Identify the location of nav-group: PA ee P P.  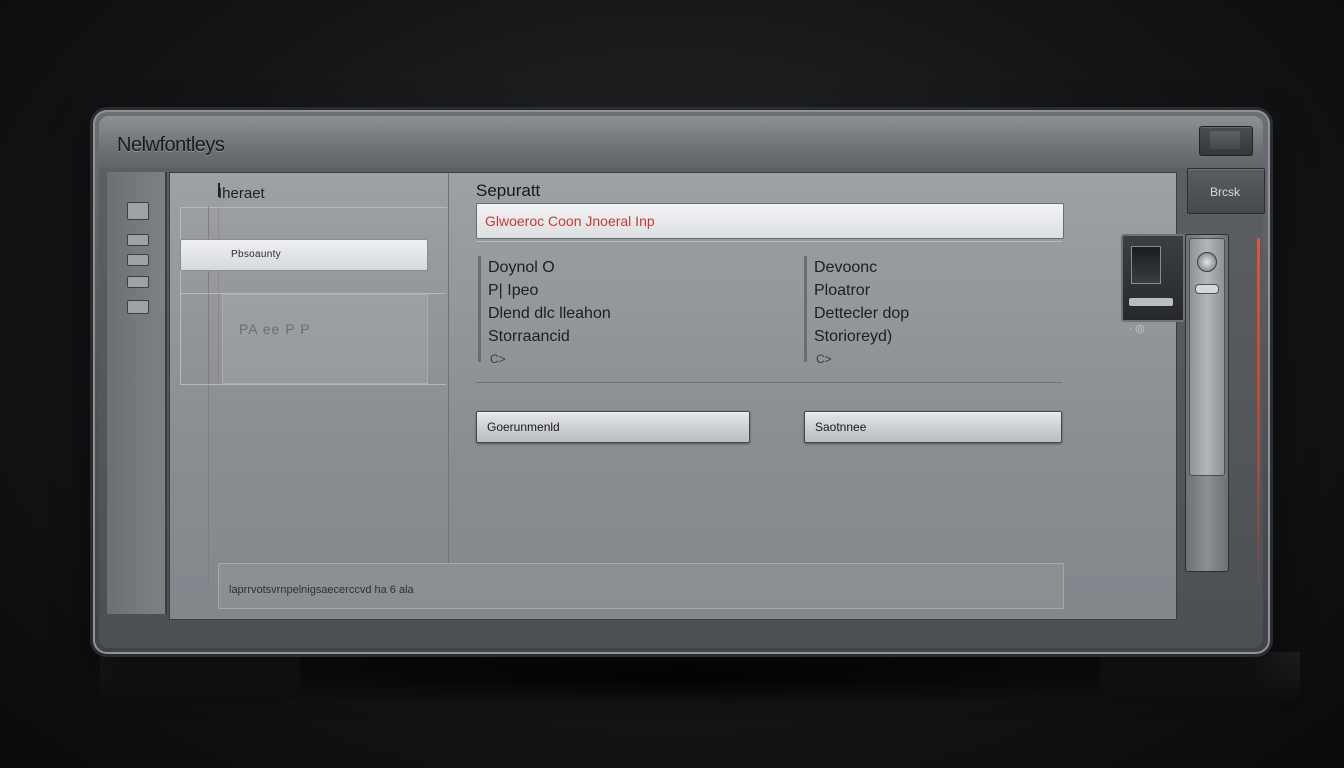
(313, 339).